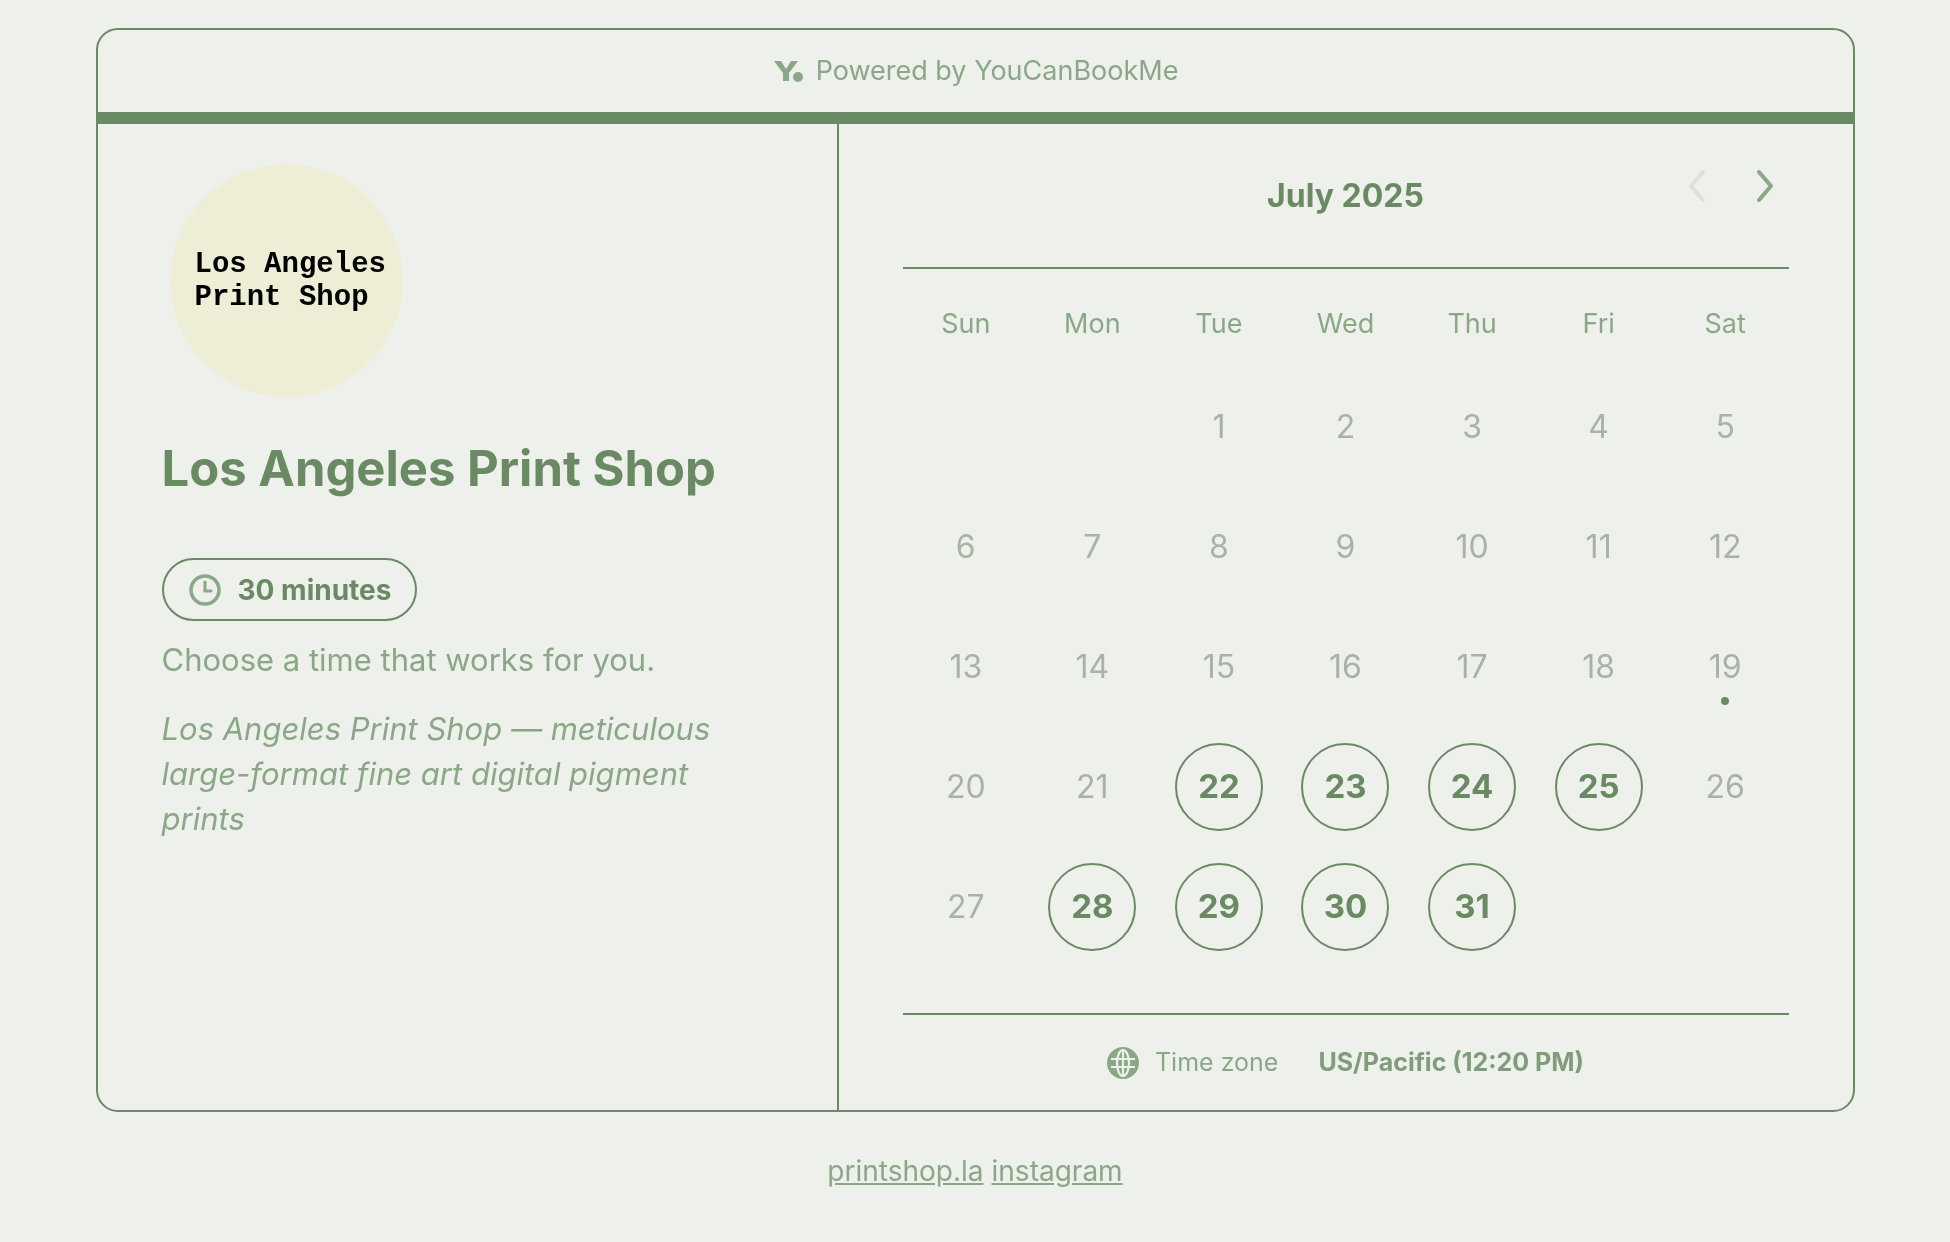 Image resolution: width=1950 pixels, height=1242 pixels. I want to click on weekday-label: Thu, so click(1472, 324).